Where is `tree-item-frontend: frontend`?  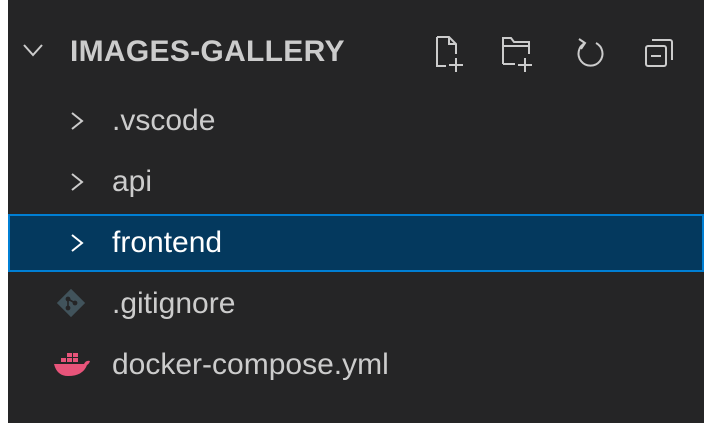
tree-item-frontend: frontend is located at coordinates (356, 243).